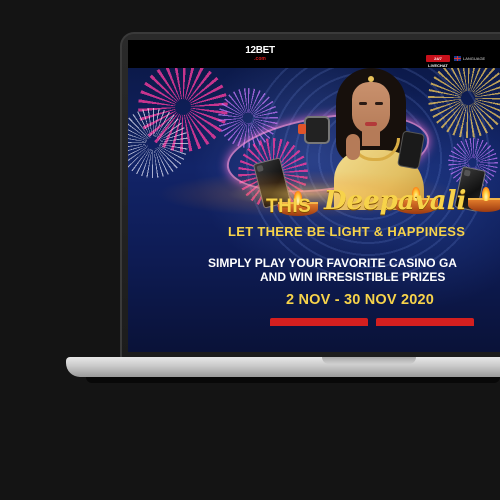 Image resolution: width=500 pixels, height=500 pixels. What do you see at coordinates (314, 54) in the screenshot?
I see `site-header: 12BET .com 24/7 LIVECHAT LANGUAGE` at bounding box center [314, 54].